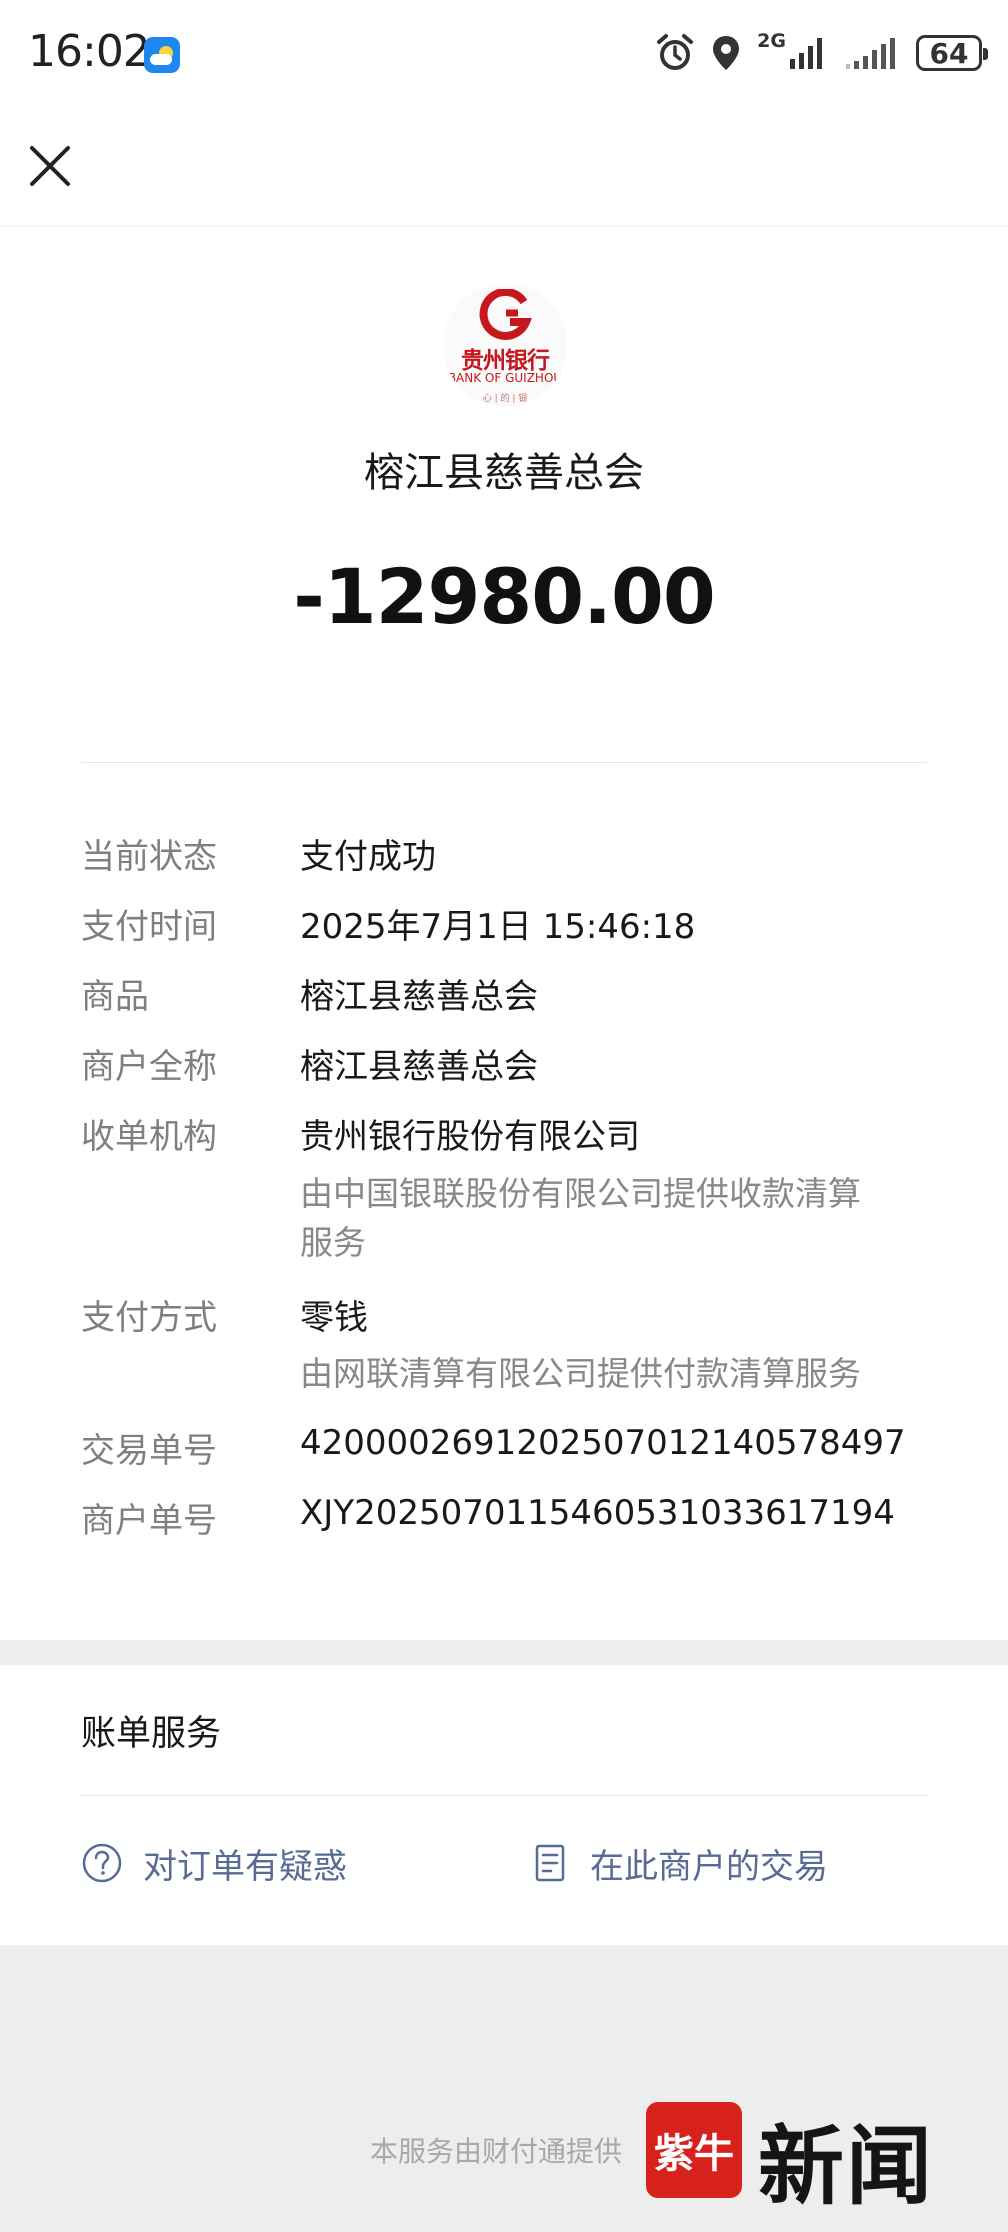  I want to click on close-button, so click(50, 166).